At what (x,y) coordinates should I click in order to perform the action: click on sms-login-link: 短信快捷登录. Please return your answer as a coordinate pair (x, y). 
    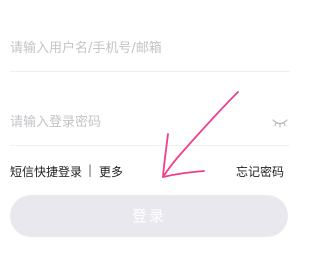
    Looking at the image, I should click on (46, 171).